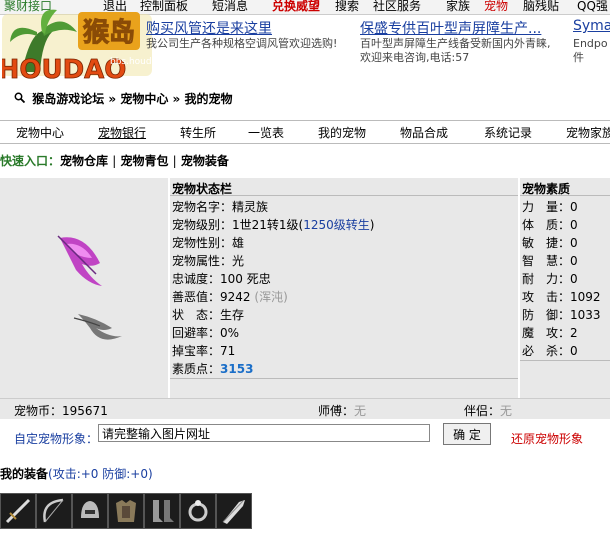  Describe the element at coordinates (574, 333) in the screenshot. I see `quality-value: 2` at that location.